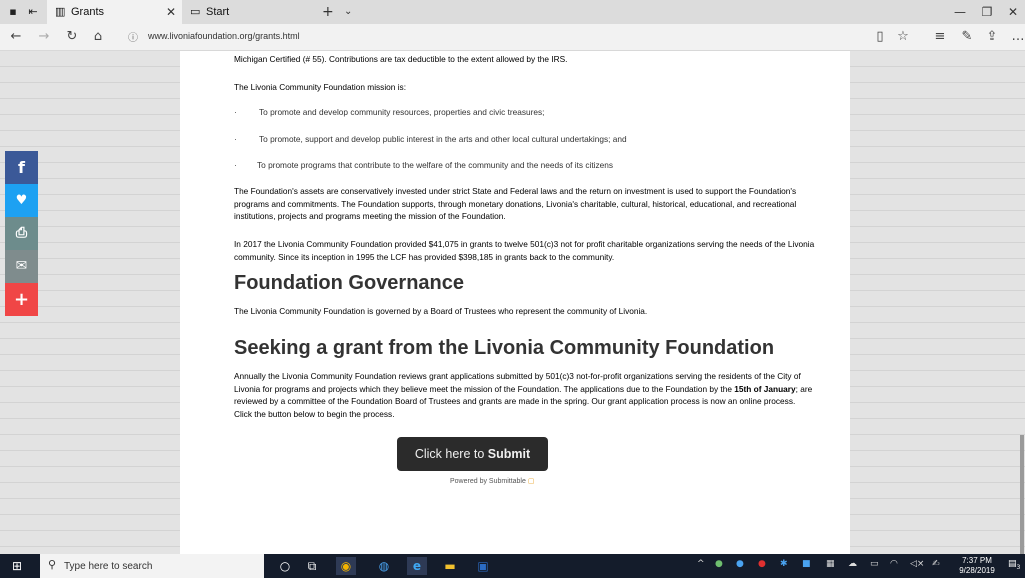  What do you see at coordinates (512, 12) in the screenshot?
I see `browser-tab-bar: ▪ ⇤ ▥ Grants ✕ ▭ Start + ⌄ — ❐ ✕` at bounding box center [512, 12].